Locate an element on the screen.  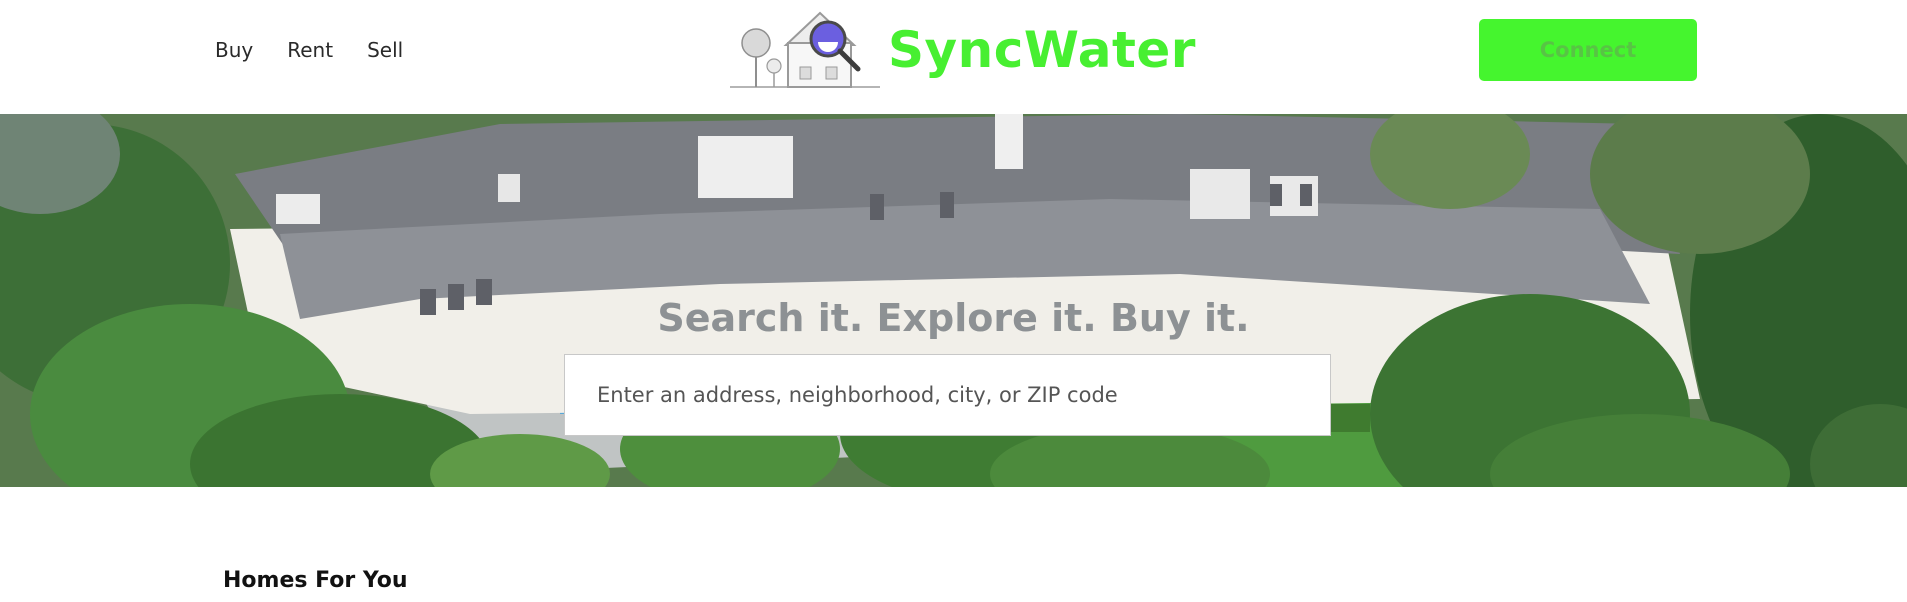
address-search-input is located at coordinates (947, 395).